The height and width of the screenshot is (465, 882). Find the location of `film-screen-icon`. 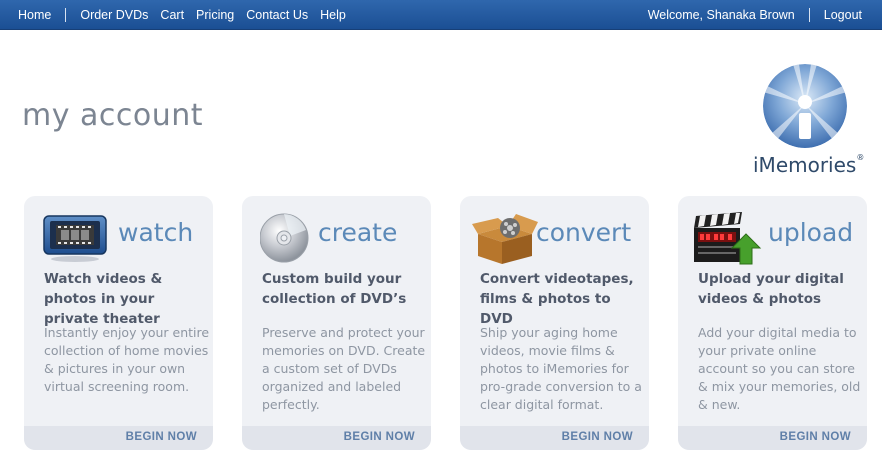

film-screen-icon is located at coordinates (75, 238).